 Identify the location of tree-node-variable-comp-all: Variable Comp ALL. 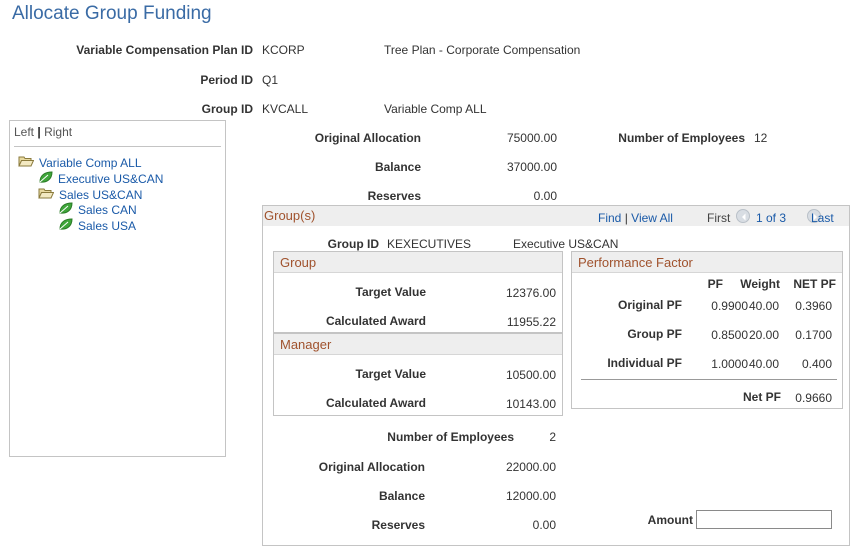
(80, 163).